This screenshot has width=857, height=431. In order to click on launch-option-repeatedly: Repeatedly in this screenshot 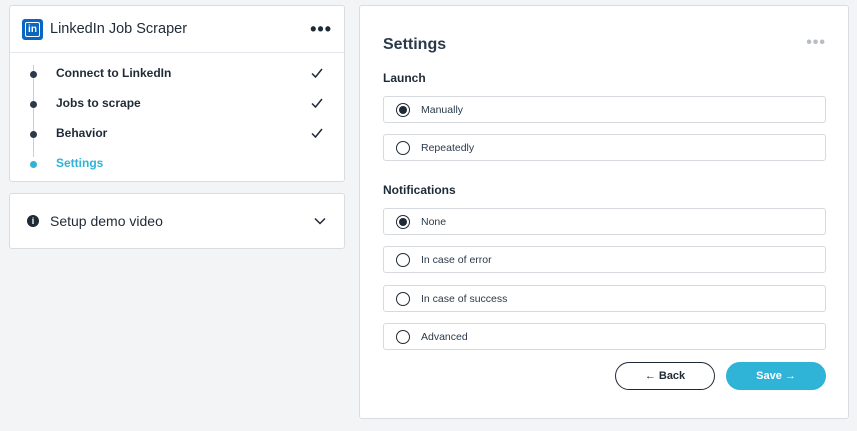, I will do `click(604, 147)`.